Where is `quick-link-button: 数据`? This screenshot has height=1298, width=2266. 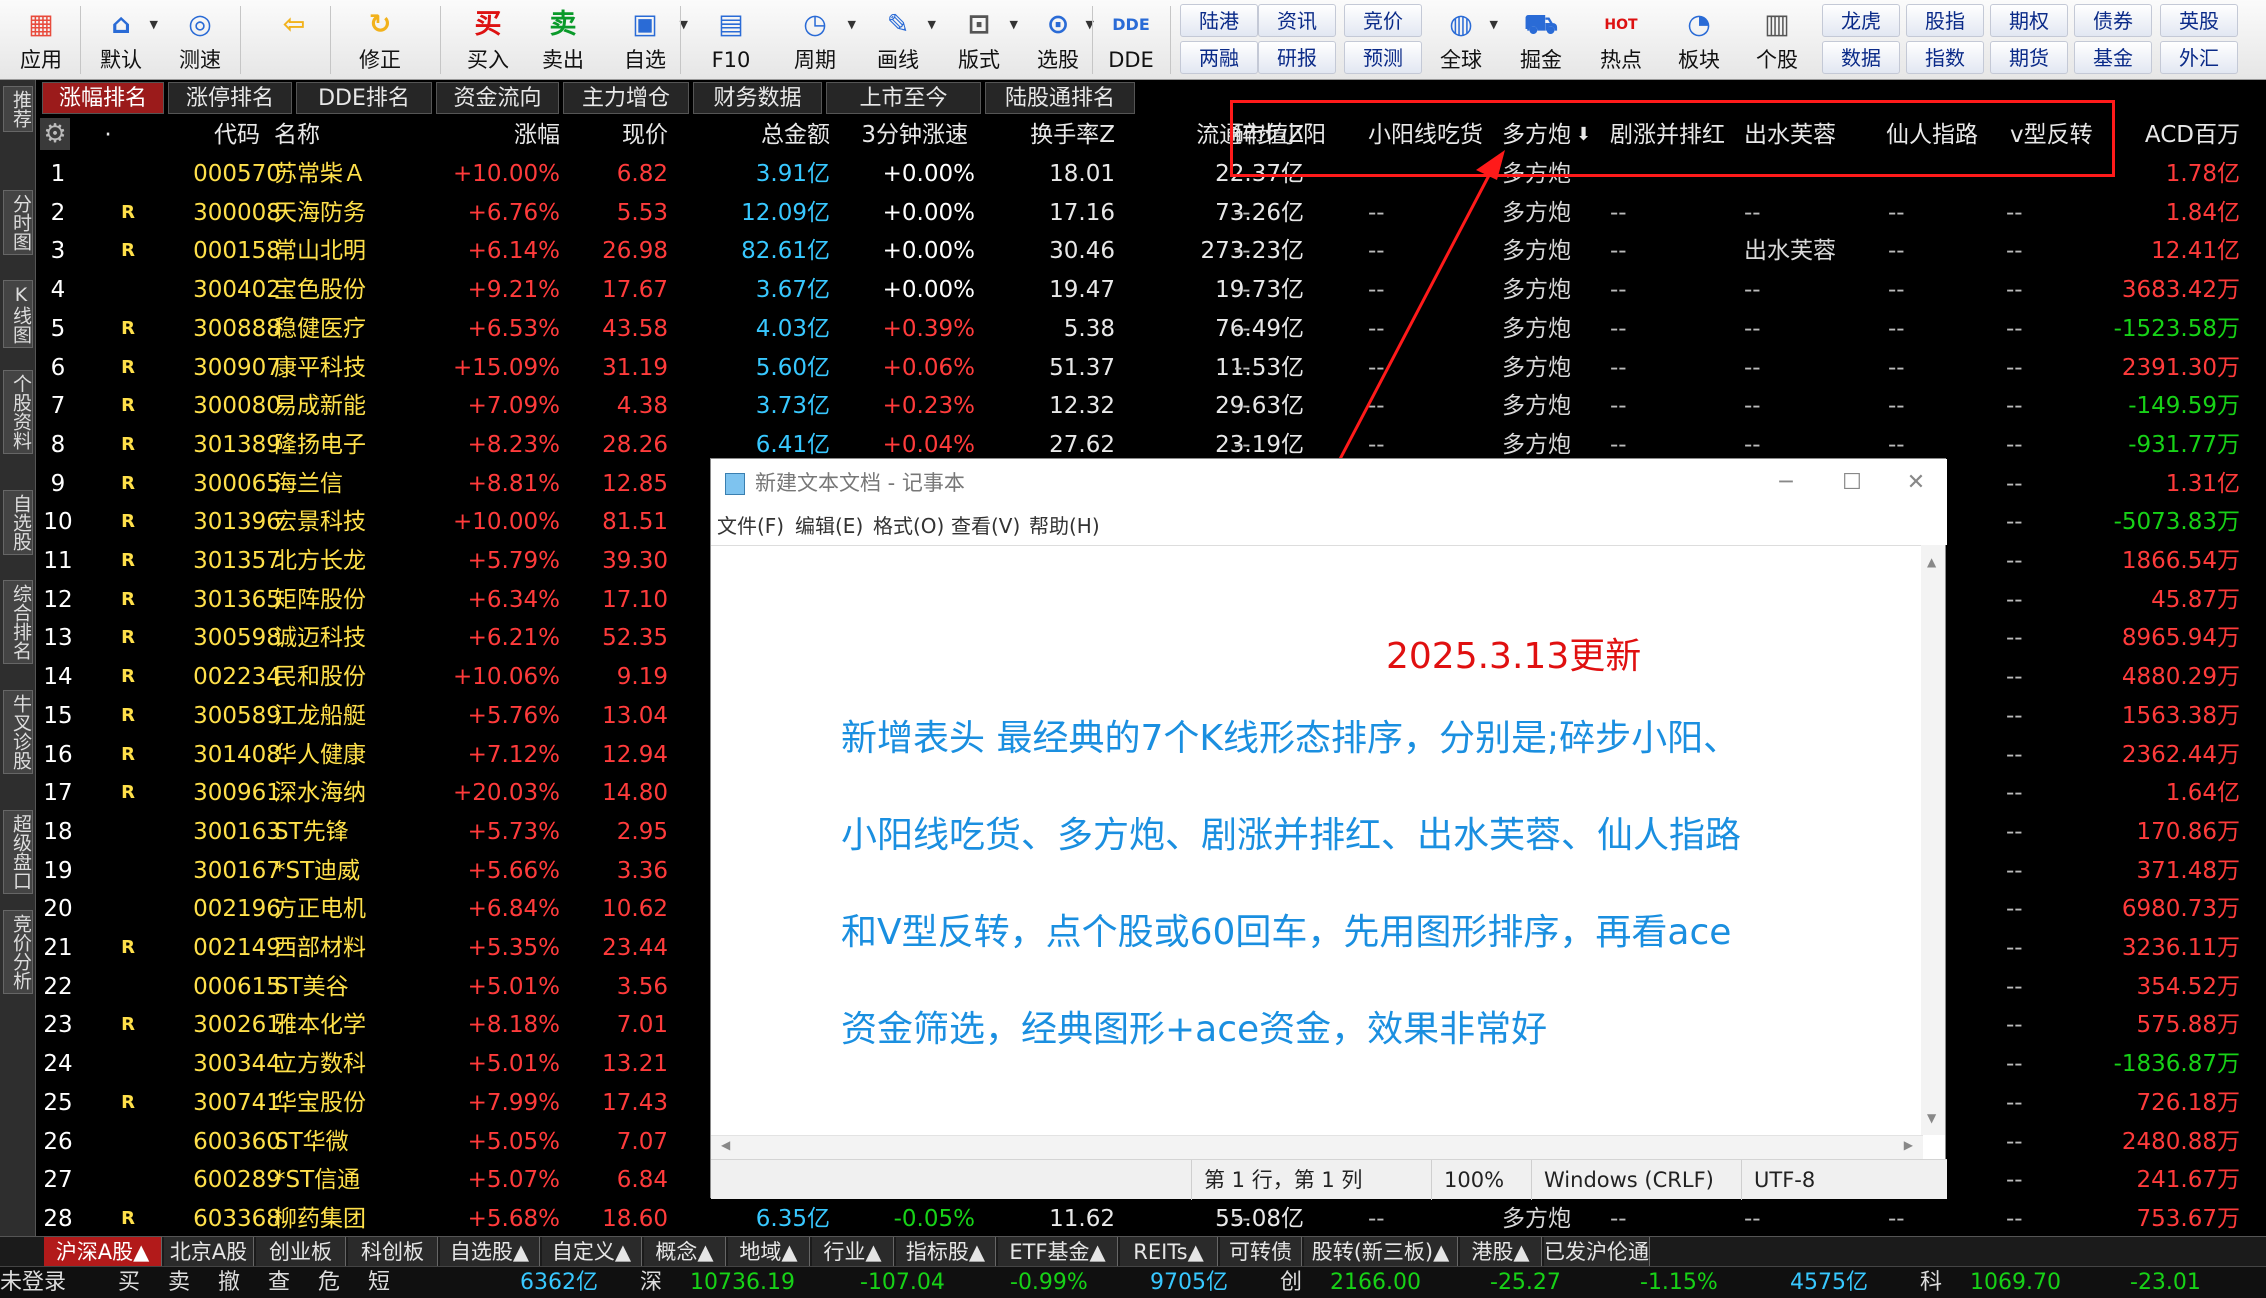 quick-link-button: 数据 is located at coordinates (1861, 57).